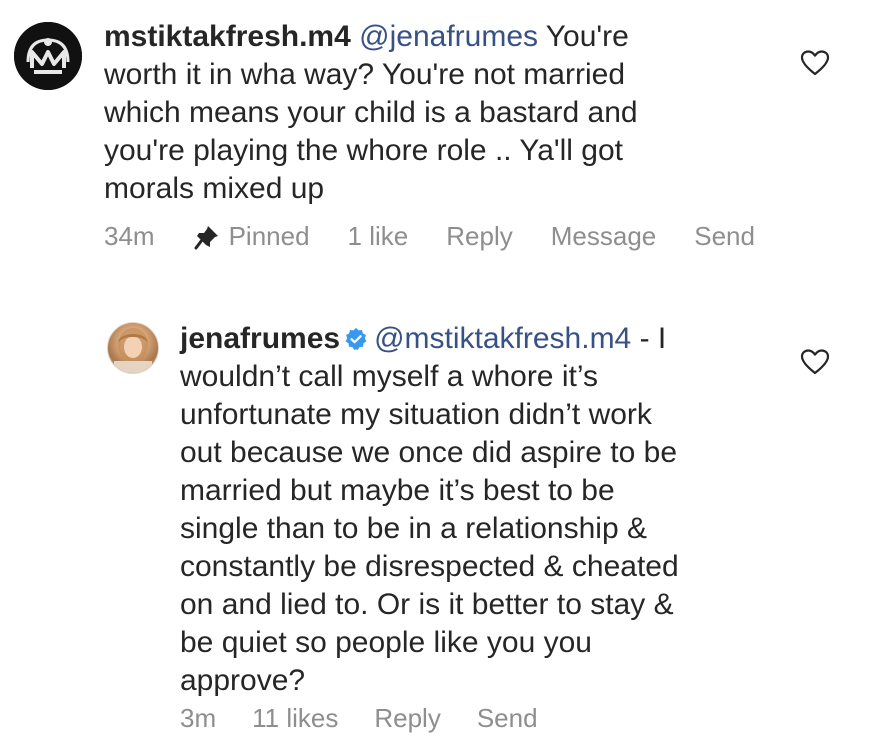  Describe the element at coordinates (269, 236) in the screenshot. I see `pinned-label: Pinned` at that location.